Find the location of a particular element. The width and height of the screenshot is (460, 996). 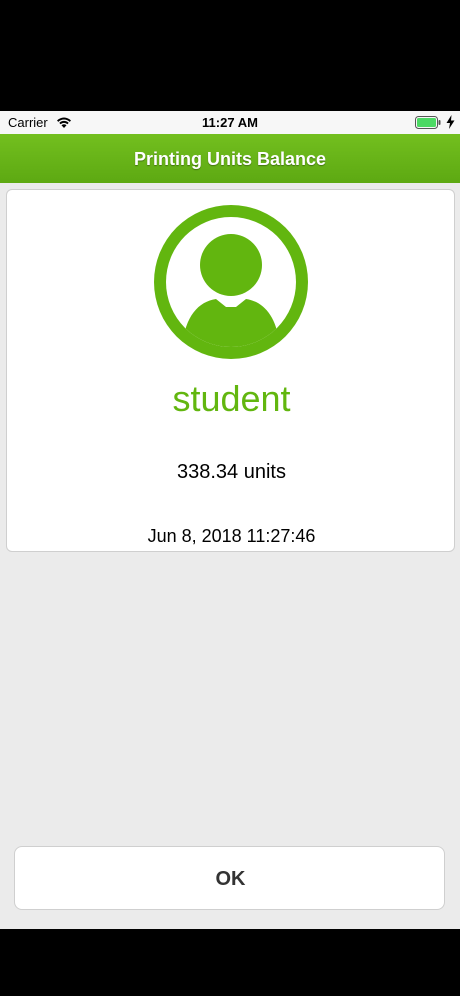

username: student is located at coordinates (231, 398).